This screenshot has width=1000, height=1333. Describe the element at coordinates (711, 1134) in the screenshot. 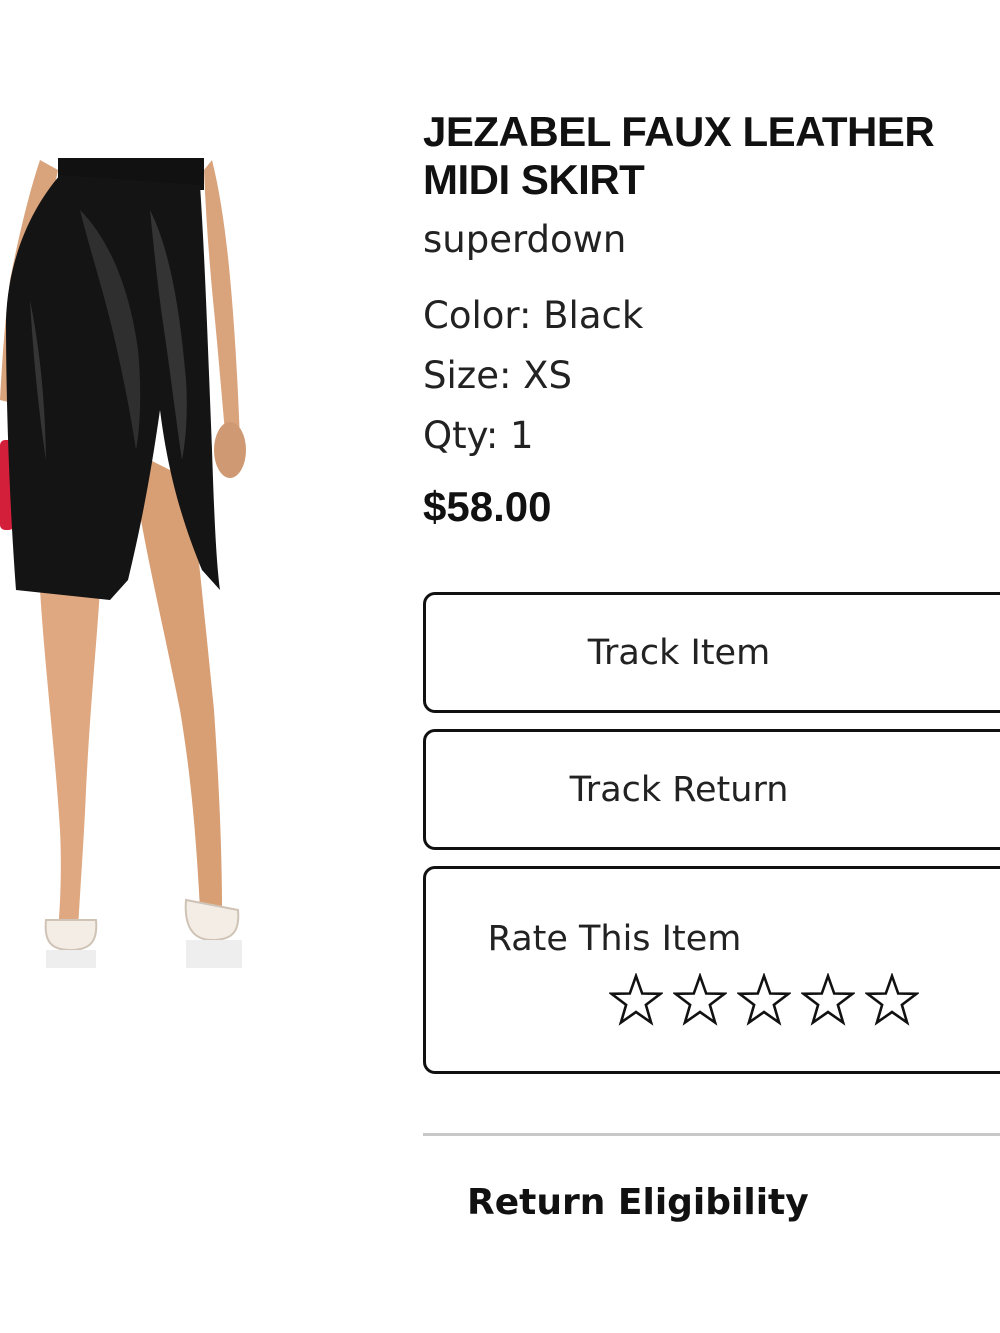

I see `section-divider` at that location.